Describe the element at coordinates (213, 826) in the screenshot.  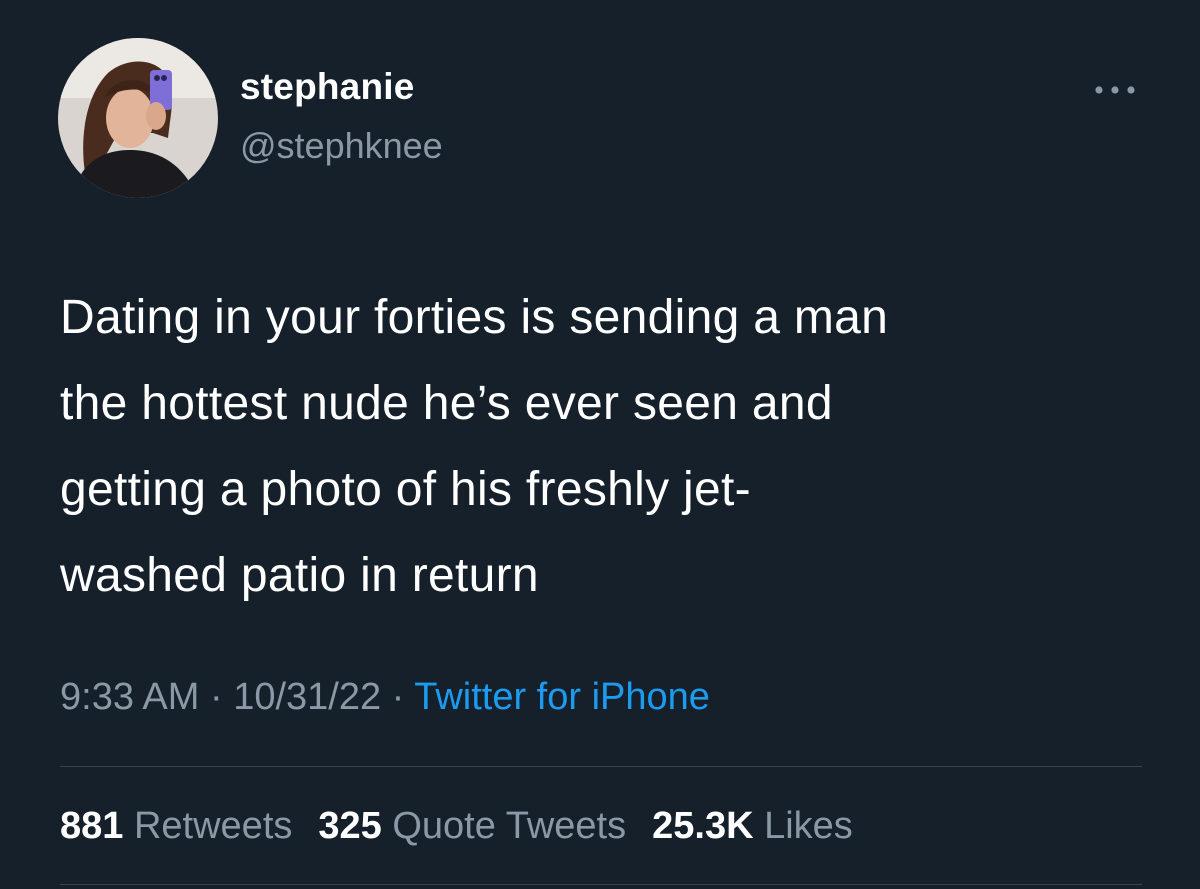
I see `retweets-label: Retweets` at that location.